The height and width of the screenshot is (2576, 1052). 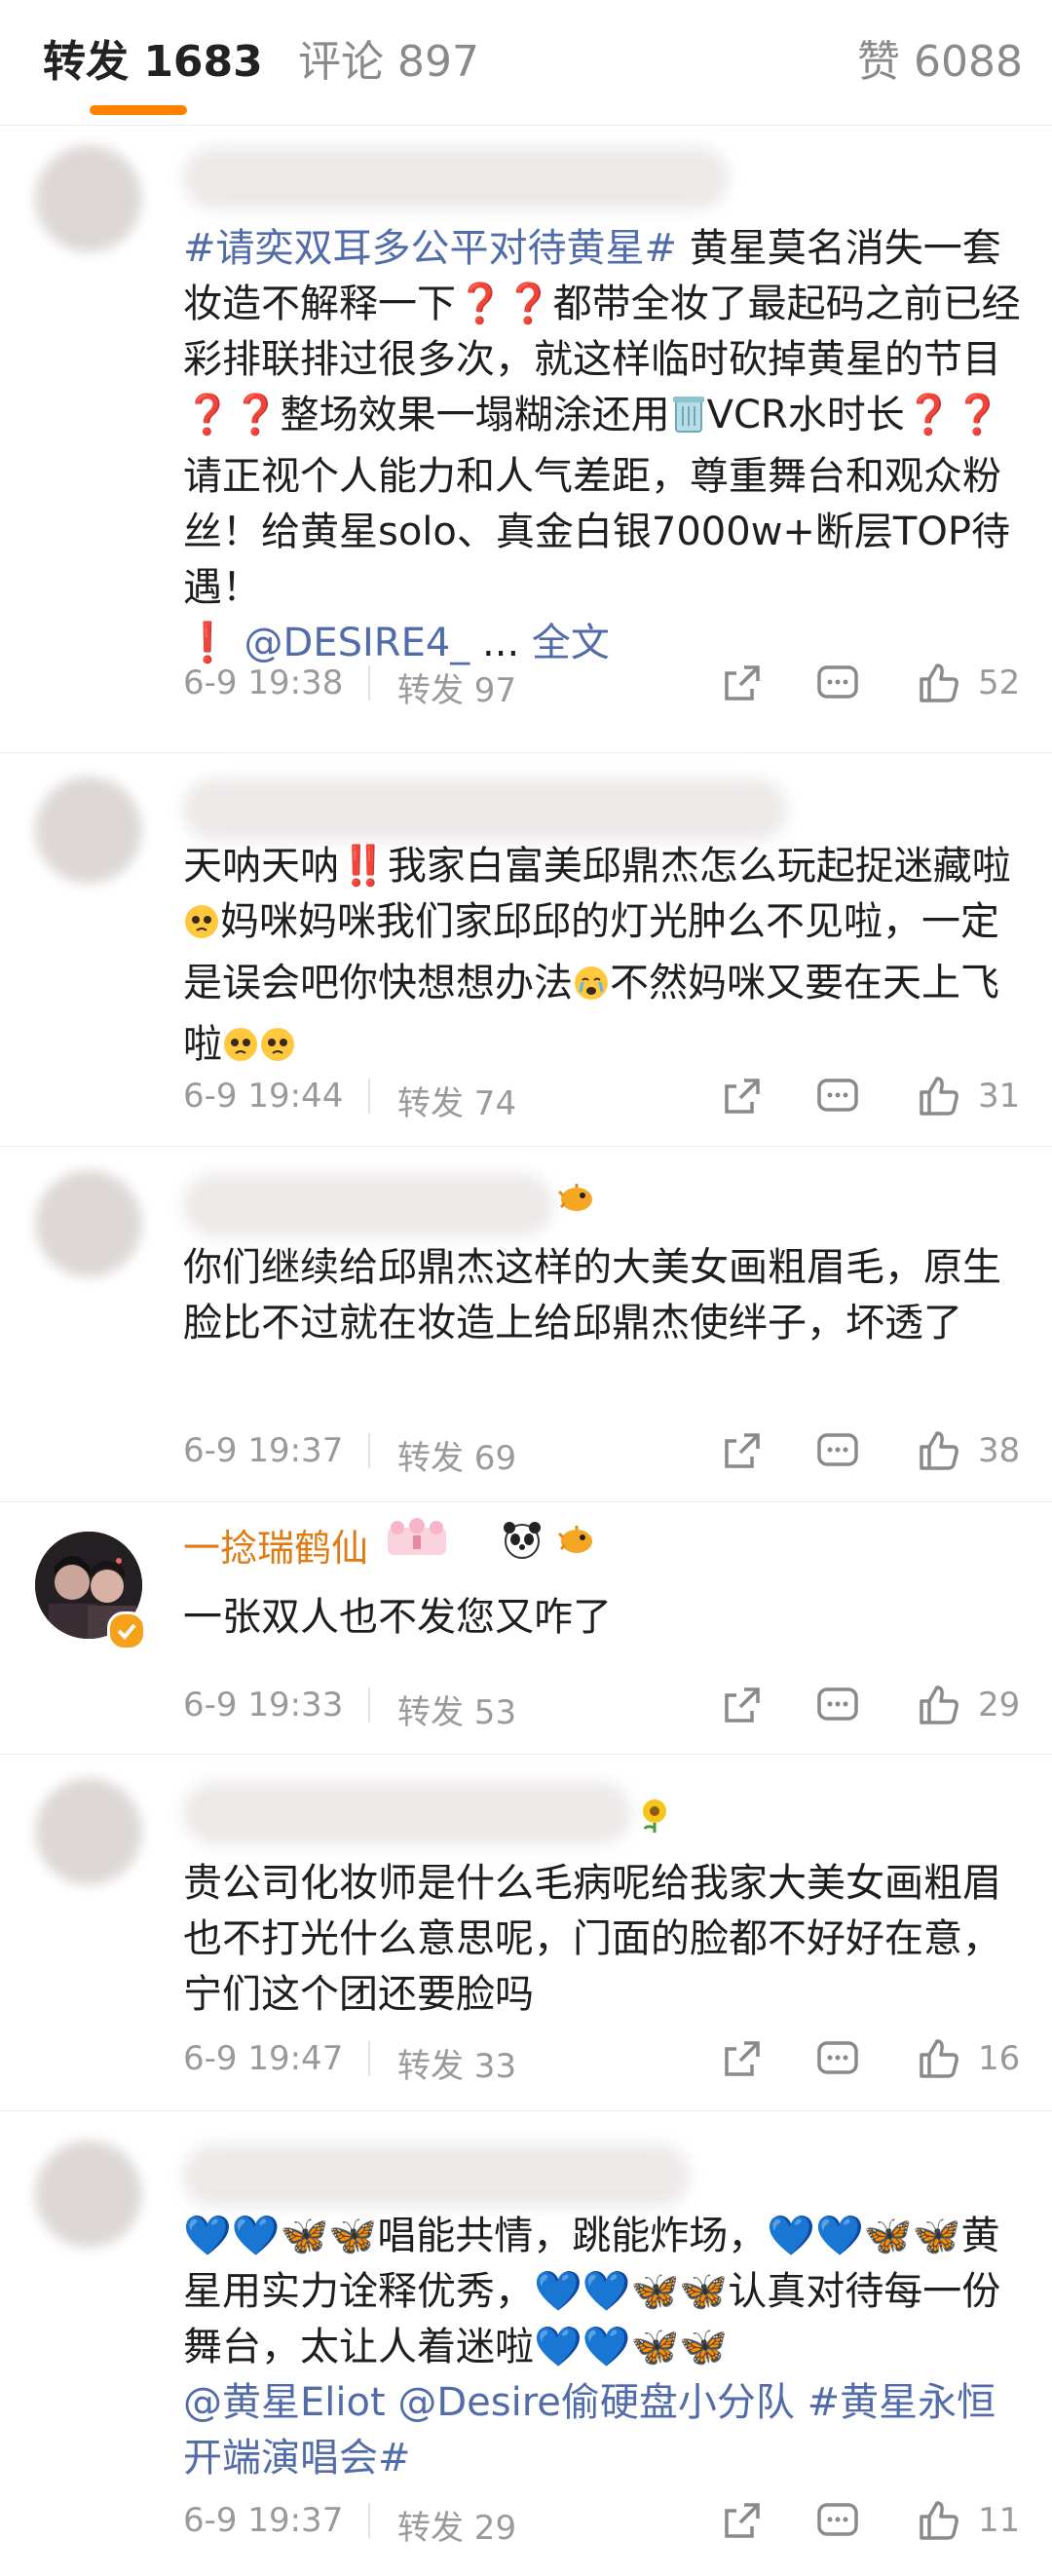 I want to click on comment-meta: 6-9 19:33 转发 53 29, so click(x=608, y=1705).